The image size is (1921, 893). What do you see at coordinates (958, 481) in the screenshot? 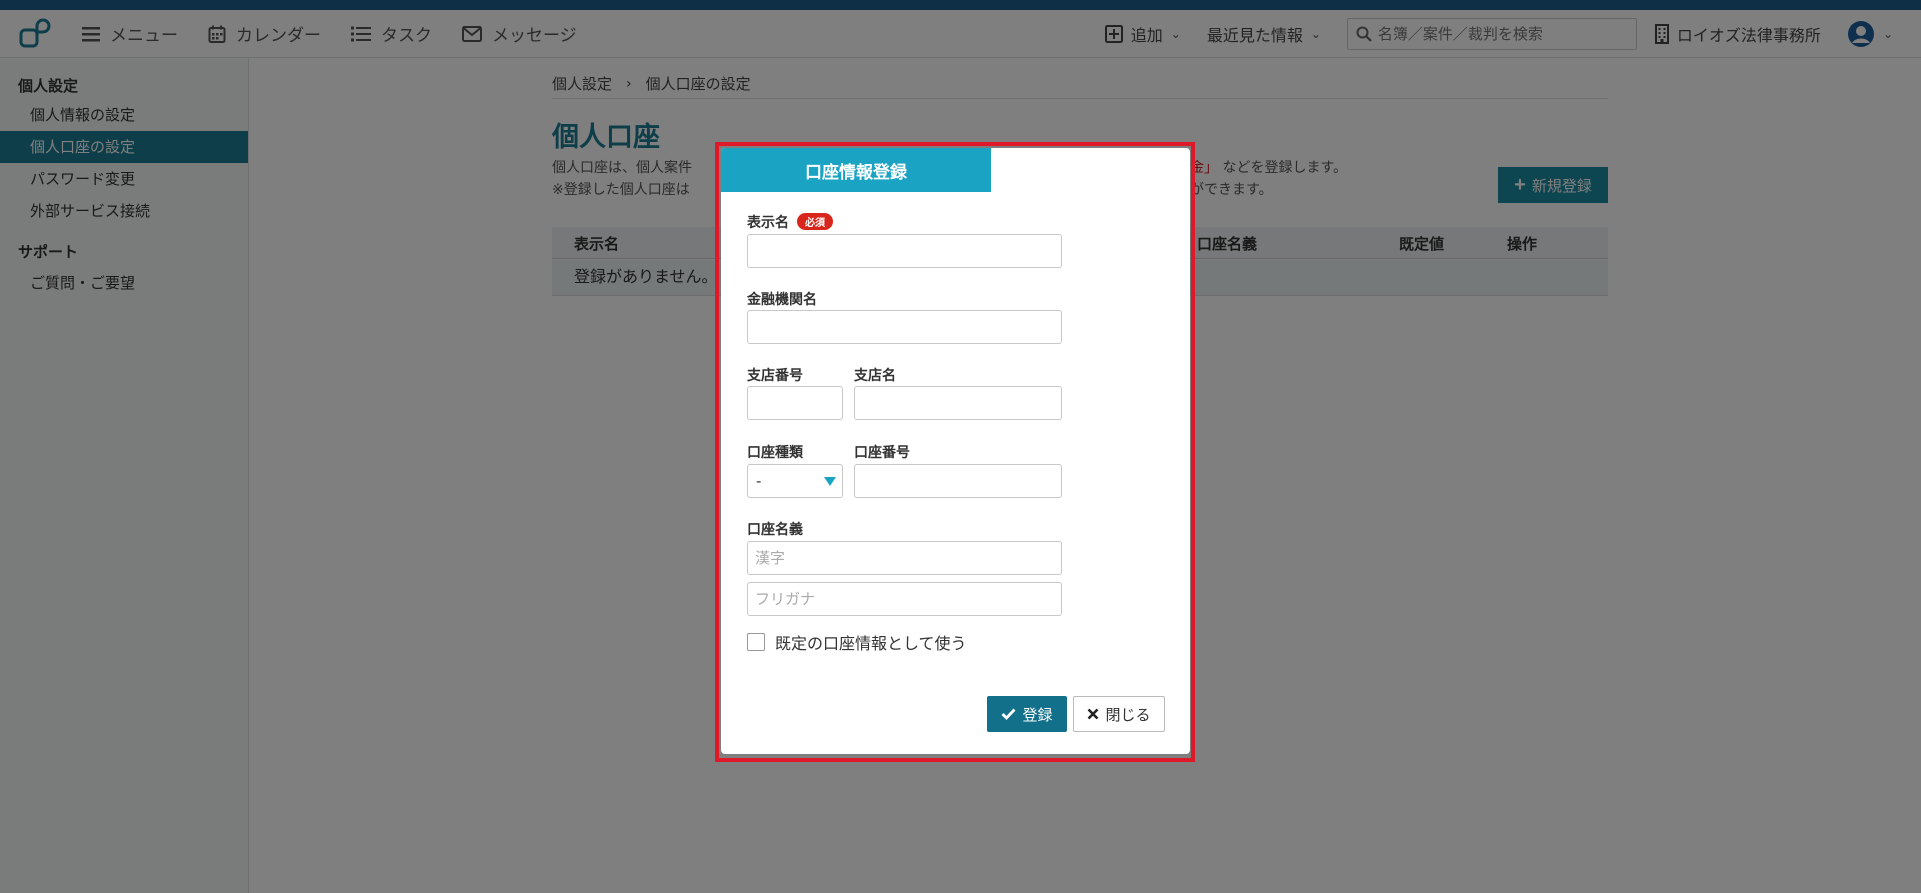
I see `account-number-input` at bounding box center [958, 481].